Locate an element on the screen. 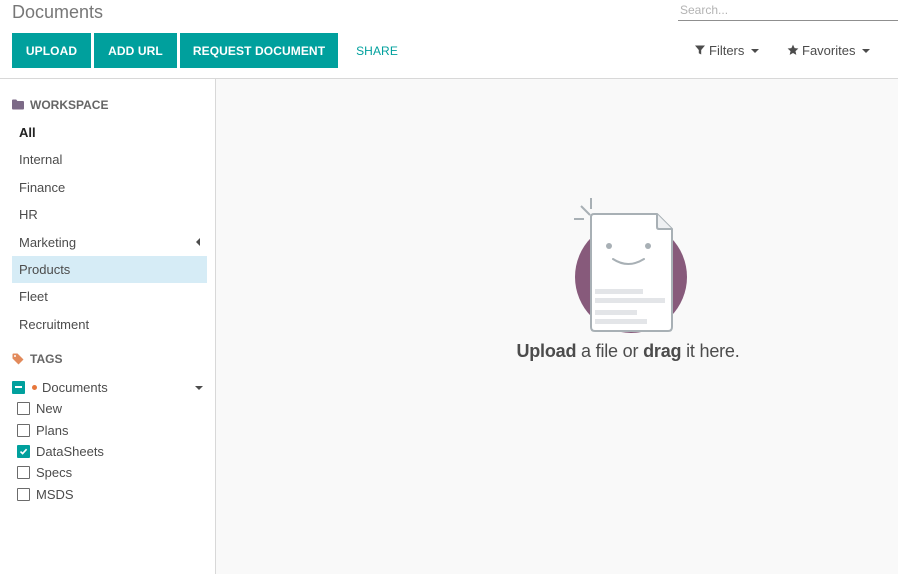 This screenshot has width=898, height=574. tag-item-msds: MSDS is located at coordinates (45, 494).